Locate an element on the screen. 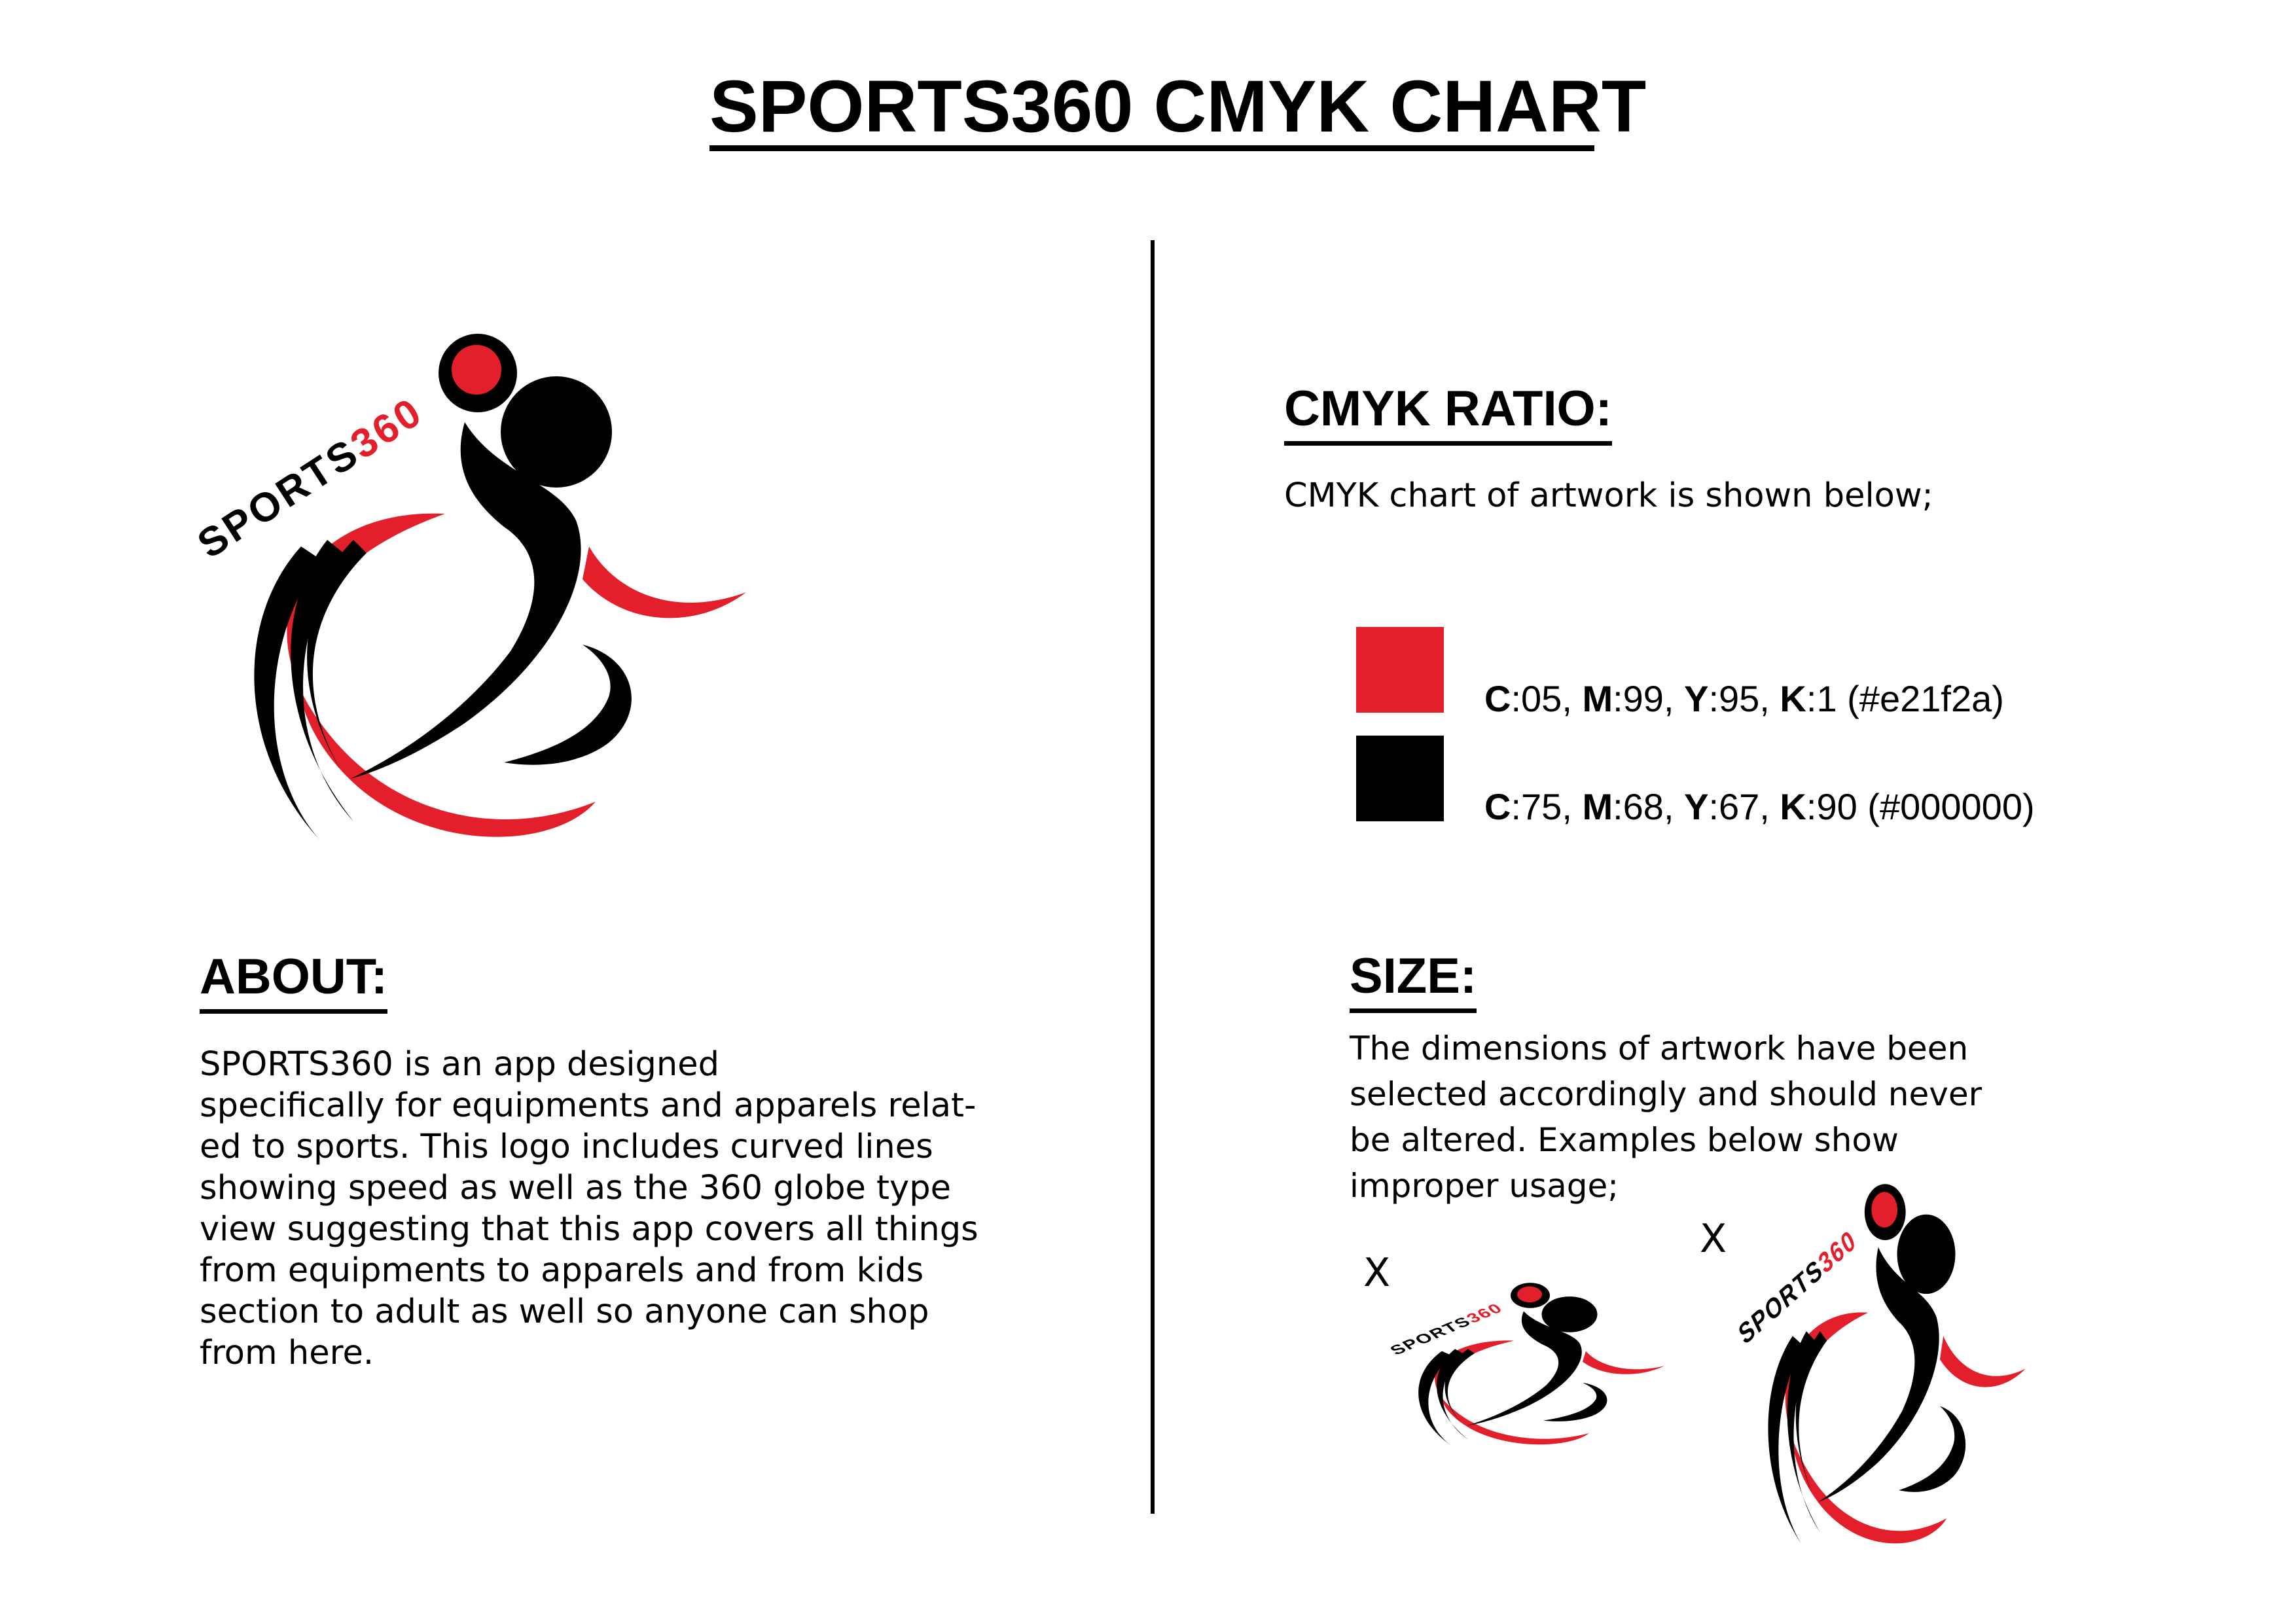 The height and width of the screenshot is (1623, 2296). improper-logo-stretched: SPORTS360 is located at coordinates (1880, 1365).